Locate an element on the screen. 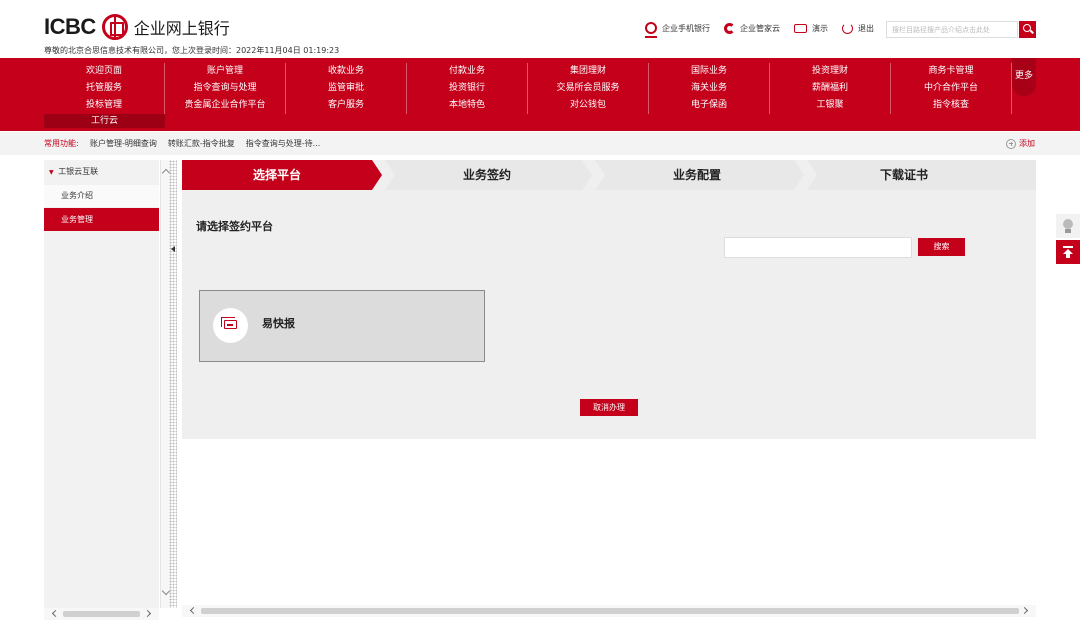 The image size is (1080, 620). plus-circle-icon is located at coordinates (1011, 143).